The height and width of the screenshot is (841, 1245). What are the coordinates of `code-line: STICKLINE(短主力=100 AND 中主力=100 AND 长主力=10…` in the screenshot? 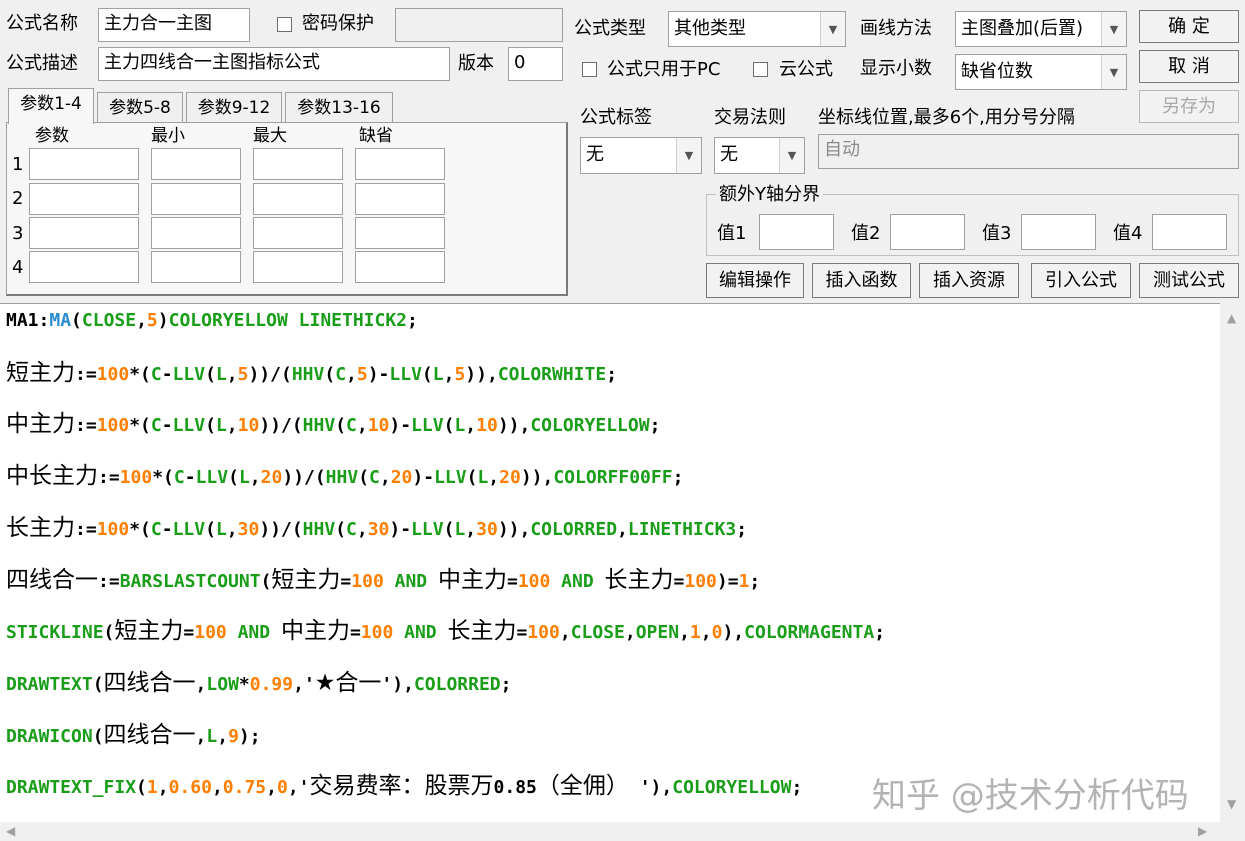 It's located at (445, 632).